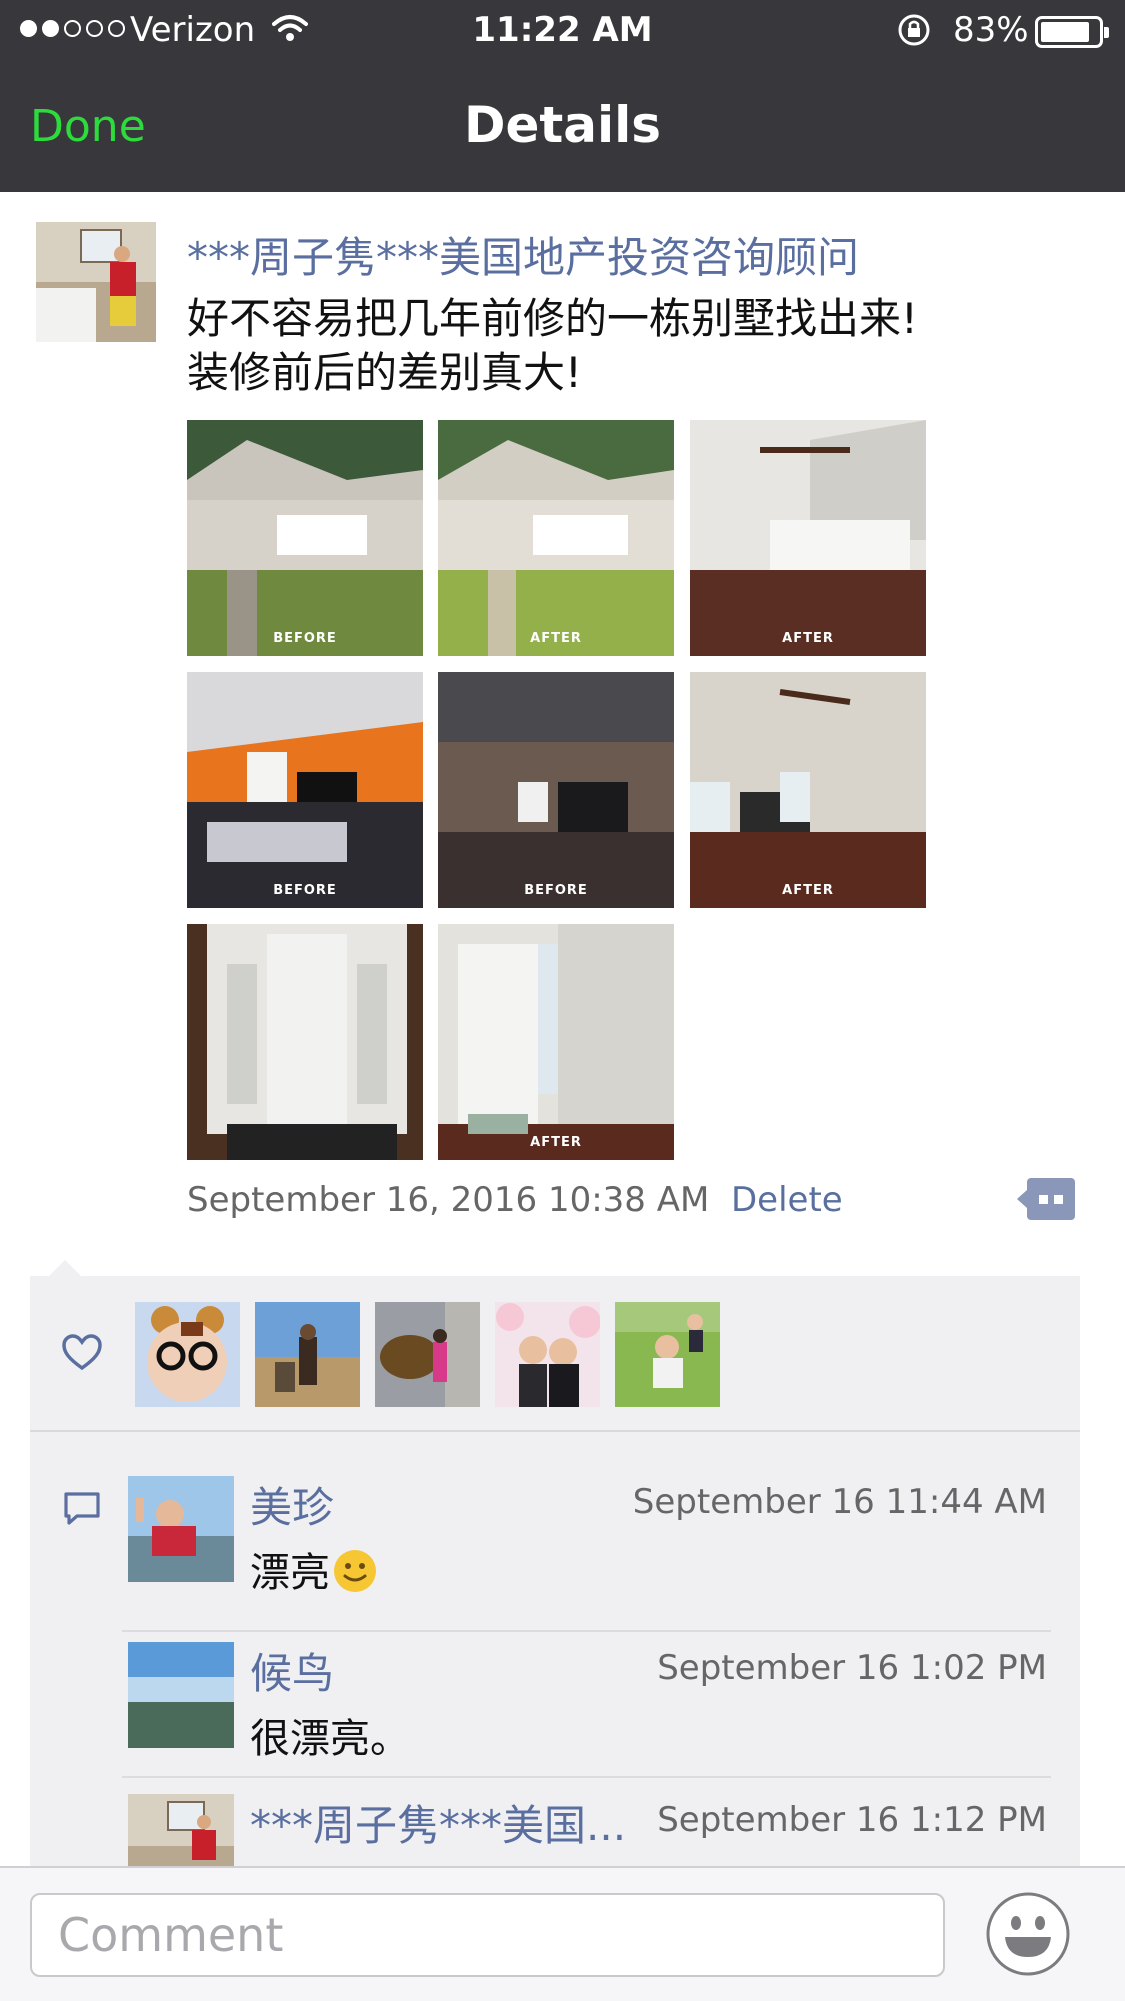  Describe the element at coordinates (96, 282) in the screenshot. I see `author-avatar` at that location.